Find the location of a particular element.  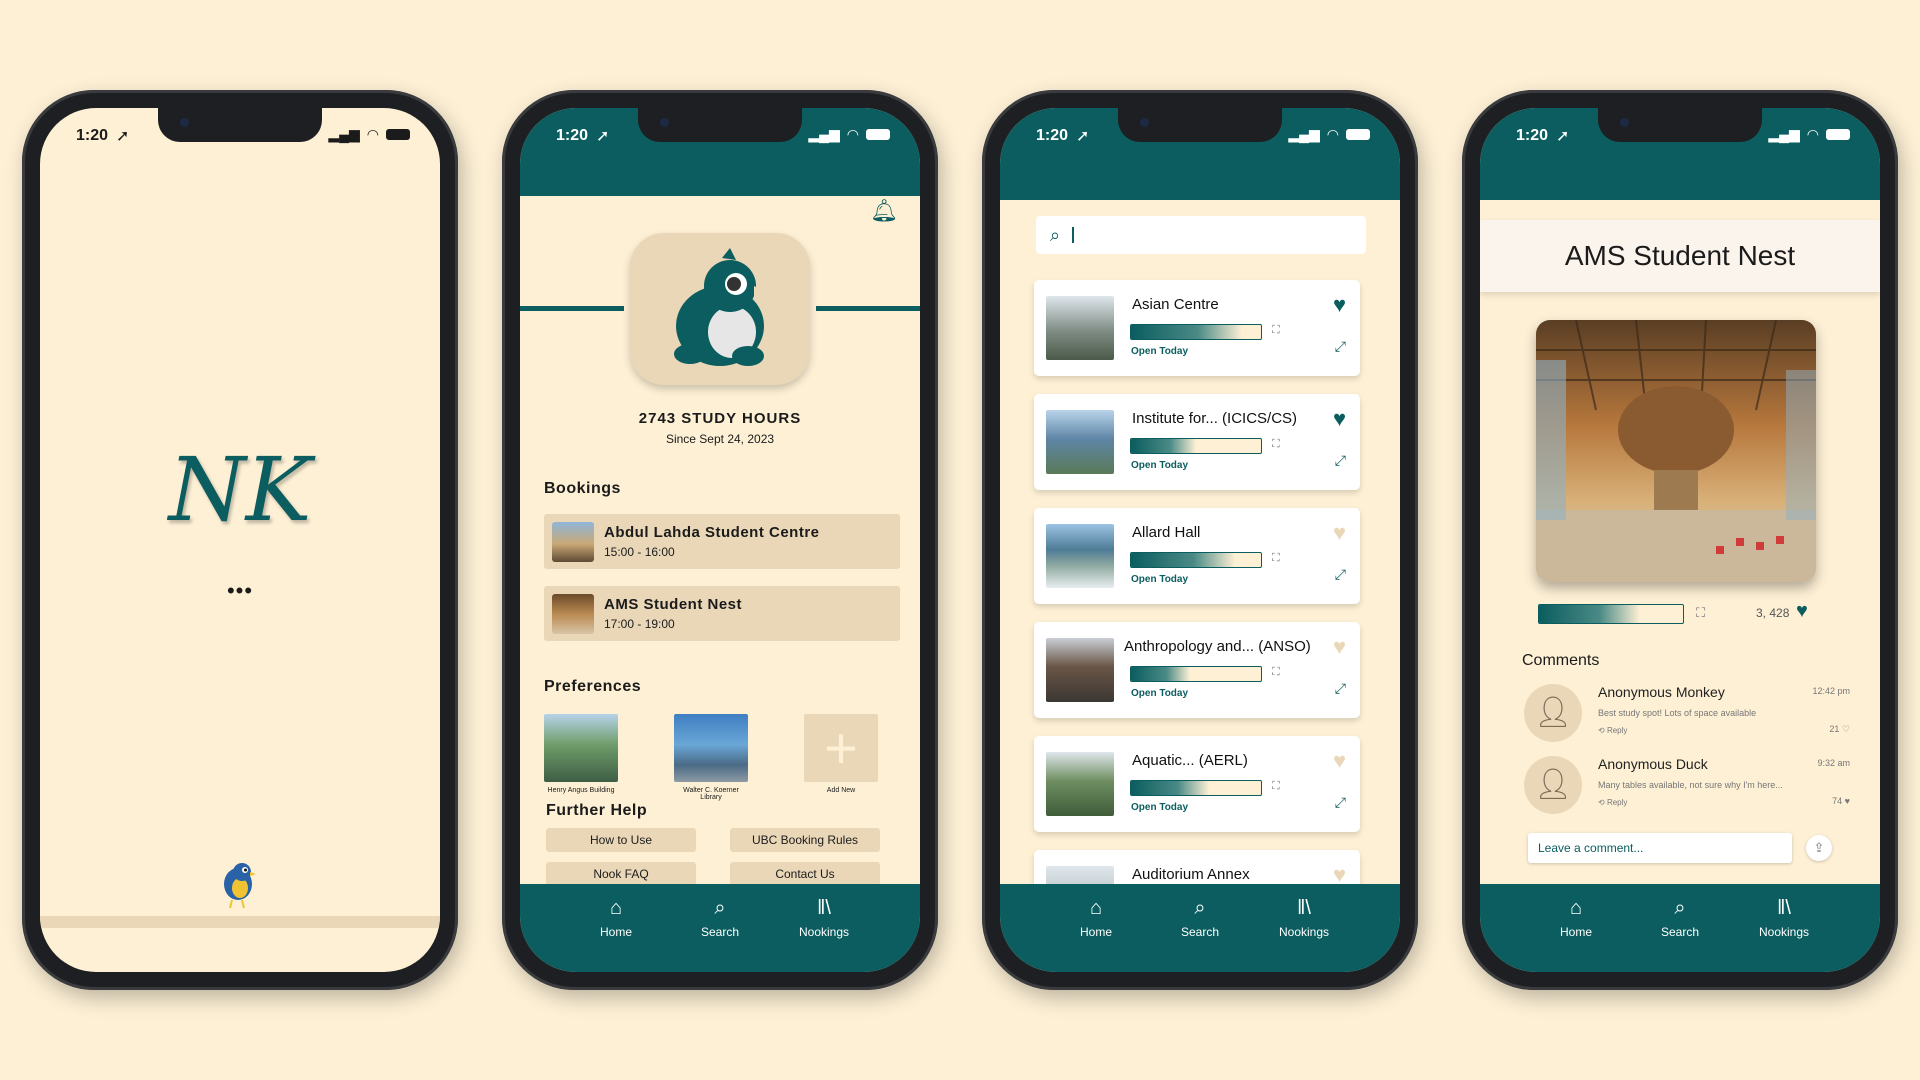

preference-item: Henry Angus Building is located at coordinates (581, 754).